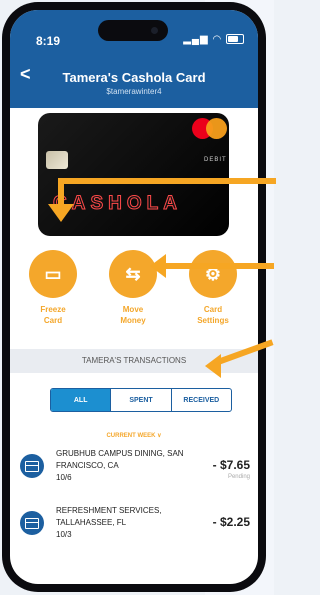 The image size is (320, 595). Describe the element at coordinates (210, 129) in the screenshot. I see `mastercard-logo-icon` at that location.